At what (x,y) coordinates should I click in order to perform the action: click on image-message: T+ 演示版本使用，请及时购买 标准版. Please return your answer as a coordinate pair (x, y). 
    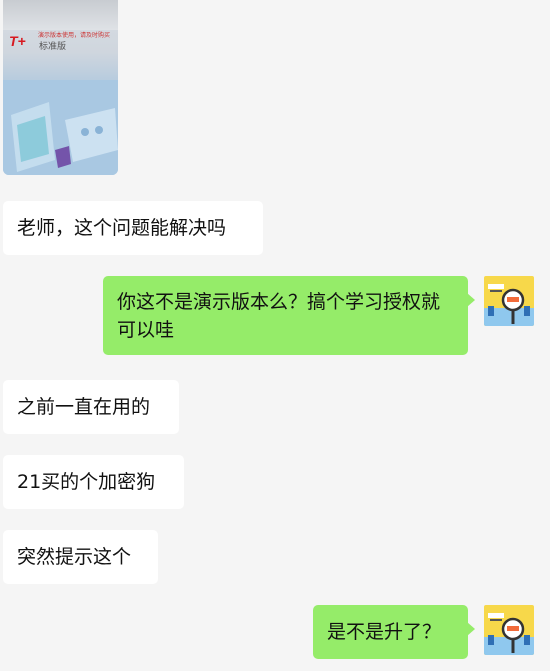
    Looking at the image, I should click on (60, 87).